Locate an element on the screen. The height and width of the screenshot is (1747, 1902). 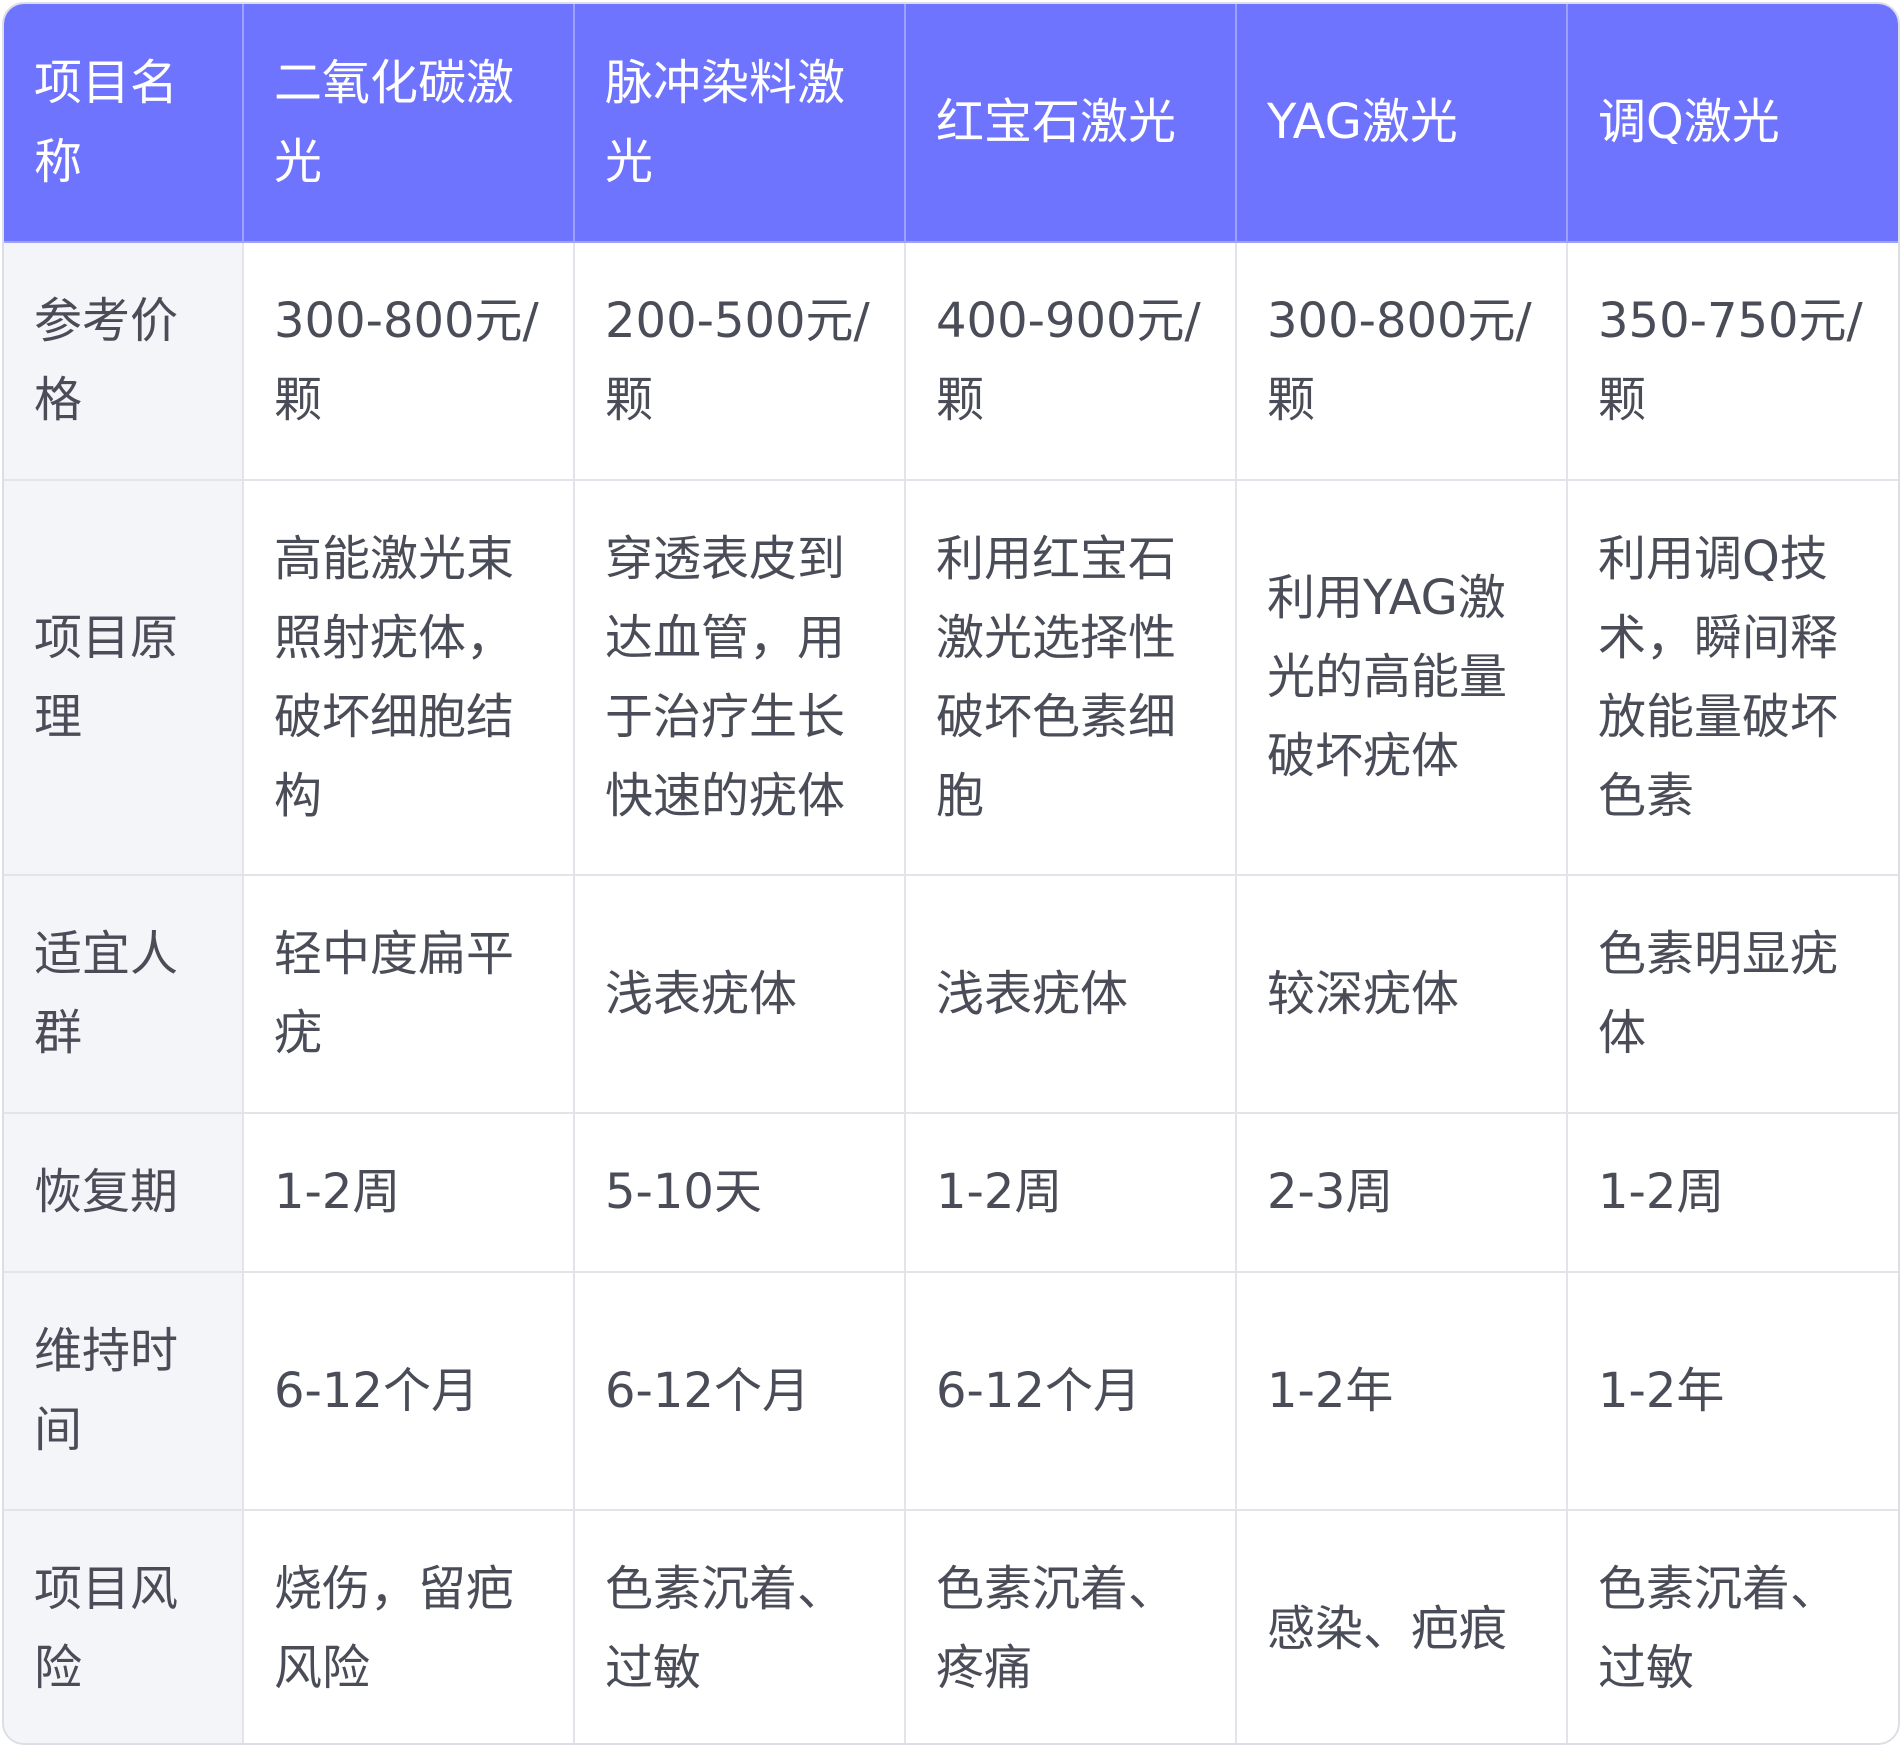
table-row-recovery-period: 恢复期 1-2周 5-10天 1-2周 2-3周 1-2周 is located at coordinates (951, 1192).